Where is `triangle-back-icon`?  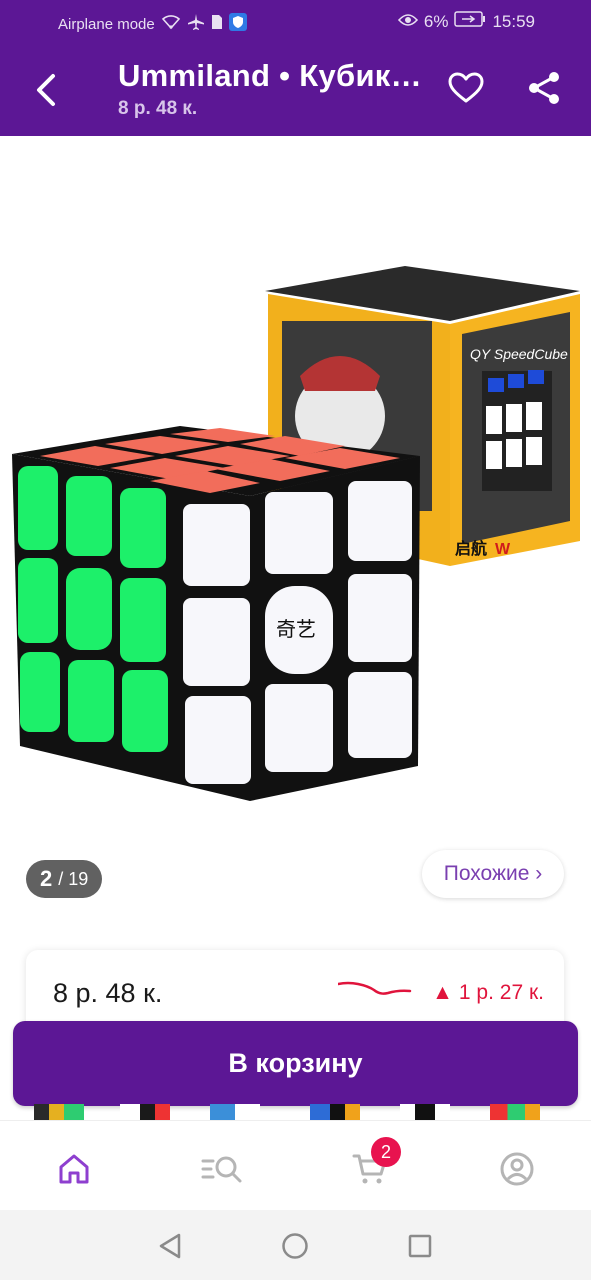
triangle-back-icon is located at coordinates (170, 1246).